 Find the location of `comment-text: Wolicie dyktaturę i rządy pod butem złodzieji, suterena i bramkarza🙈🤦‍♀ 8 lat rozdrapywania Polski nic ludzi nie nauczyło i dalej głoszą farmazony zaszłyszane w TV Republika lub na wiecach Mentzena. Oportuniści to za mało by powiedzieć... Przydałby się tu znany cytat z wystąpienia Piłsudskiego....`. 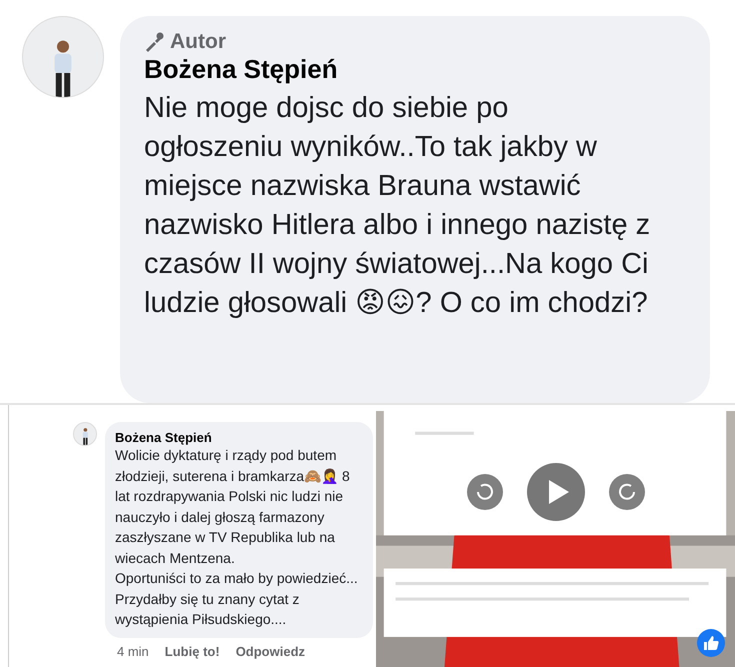

comment-text: Wolicie dyktaturę i rządy pod butem złodzieji, suterena i bramkarza🙈🤦‍♀ 8 lat rozdrapywania Polski nic ludzi nie nauczyło i dalej głoszą farmazony zaszłyszane w TV Republika lub na wiecach Mentzena. Oportuniści to za mało by powiedzieć... Przydałby się tu znany cytat z wystąpienia Piłsudskiego.... is located at coordinates (237, 537).